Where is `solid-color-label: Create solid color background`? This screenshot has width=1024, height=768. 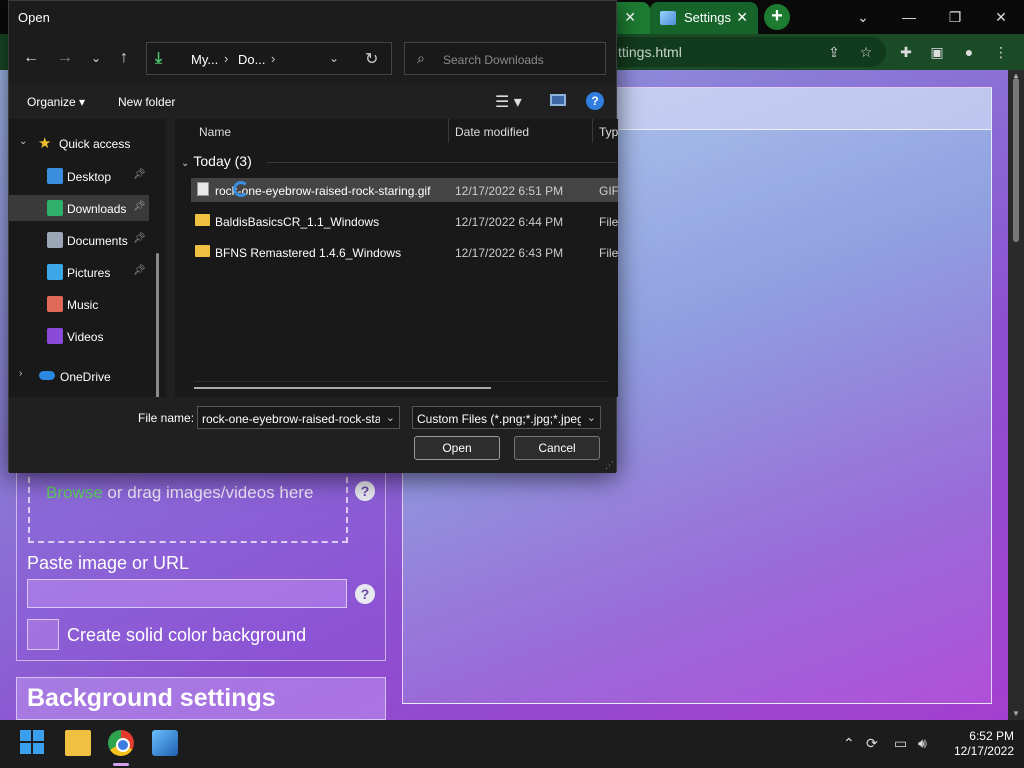
solid-color-label: Create solid color background is located at coordinates (187, 635).